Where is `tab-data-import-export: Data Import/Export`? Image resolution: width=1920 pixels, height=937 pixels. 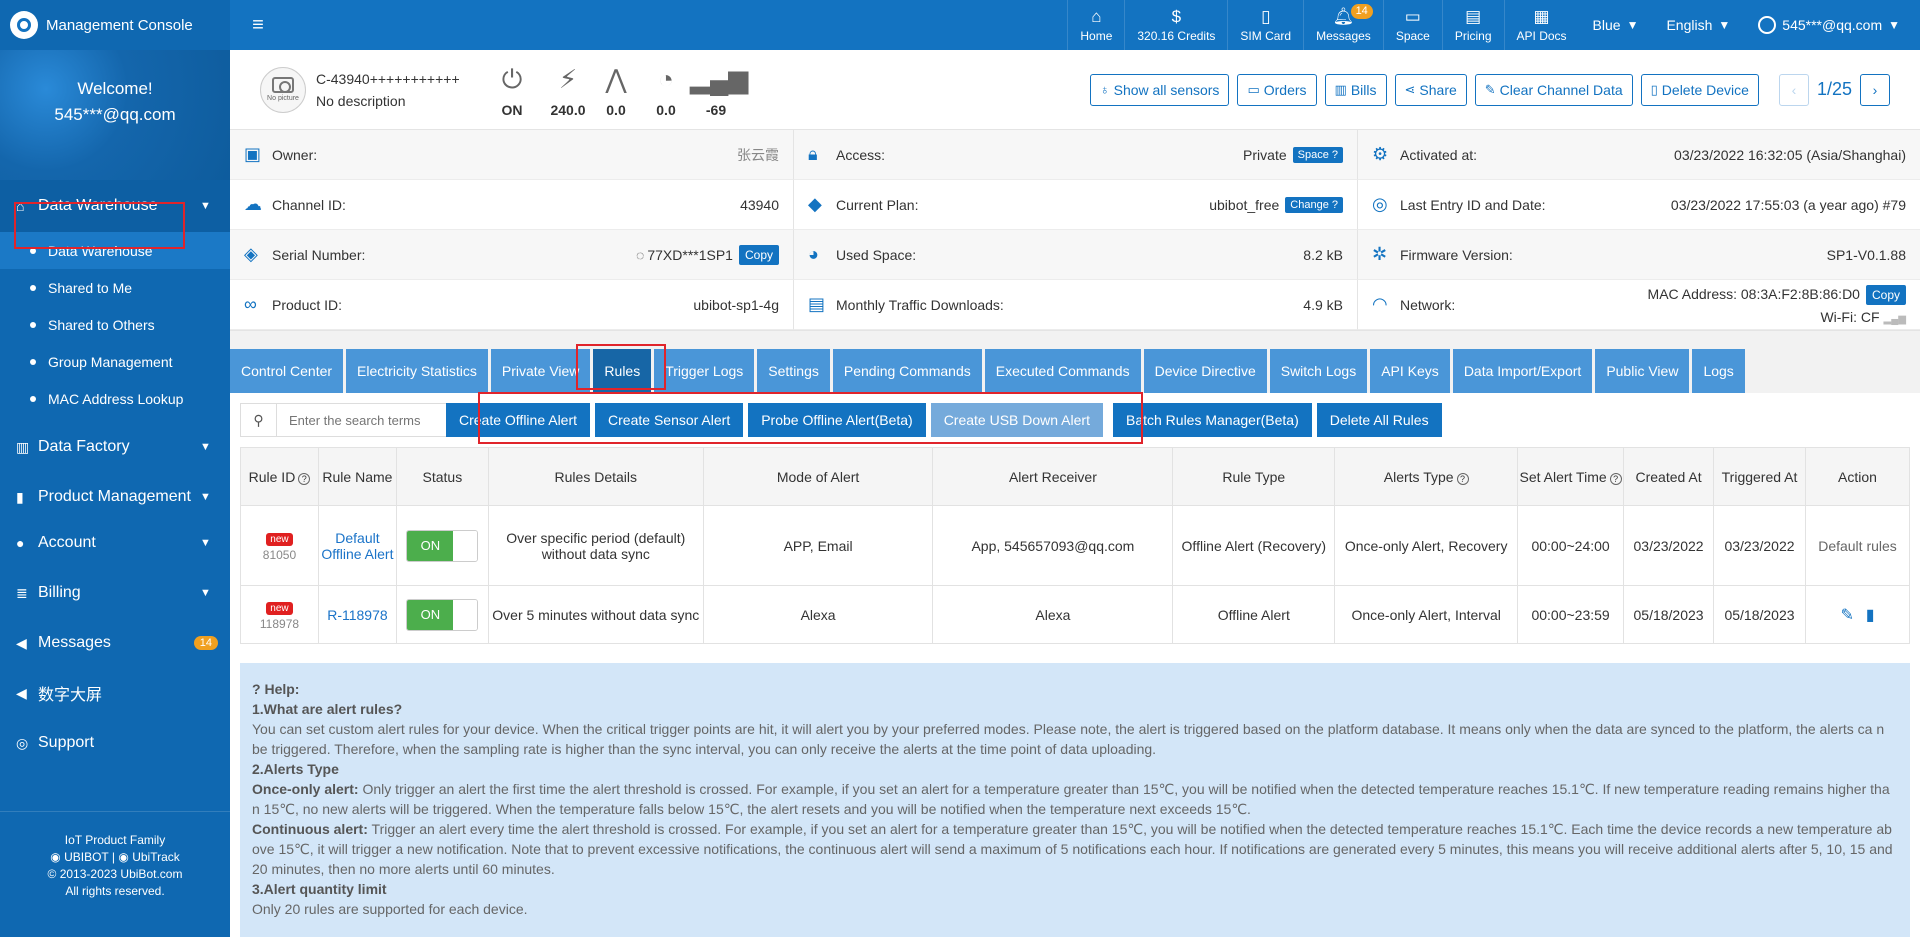
tab-data-import-export: Data Import/Export is located at coordinates (1522, 371).